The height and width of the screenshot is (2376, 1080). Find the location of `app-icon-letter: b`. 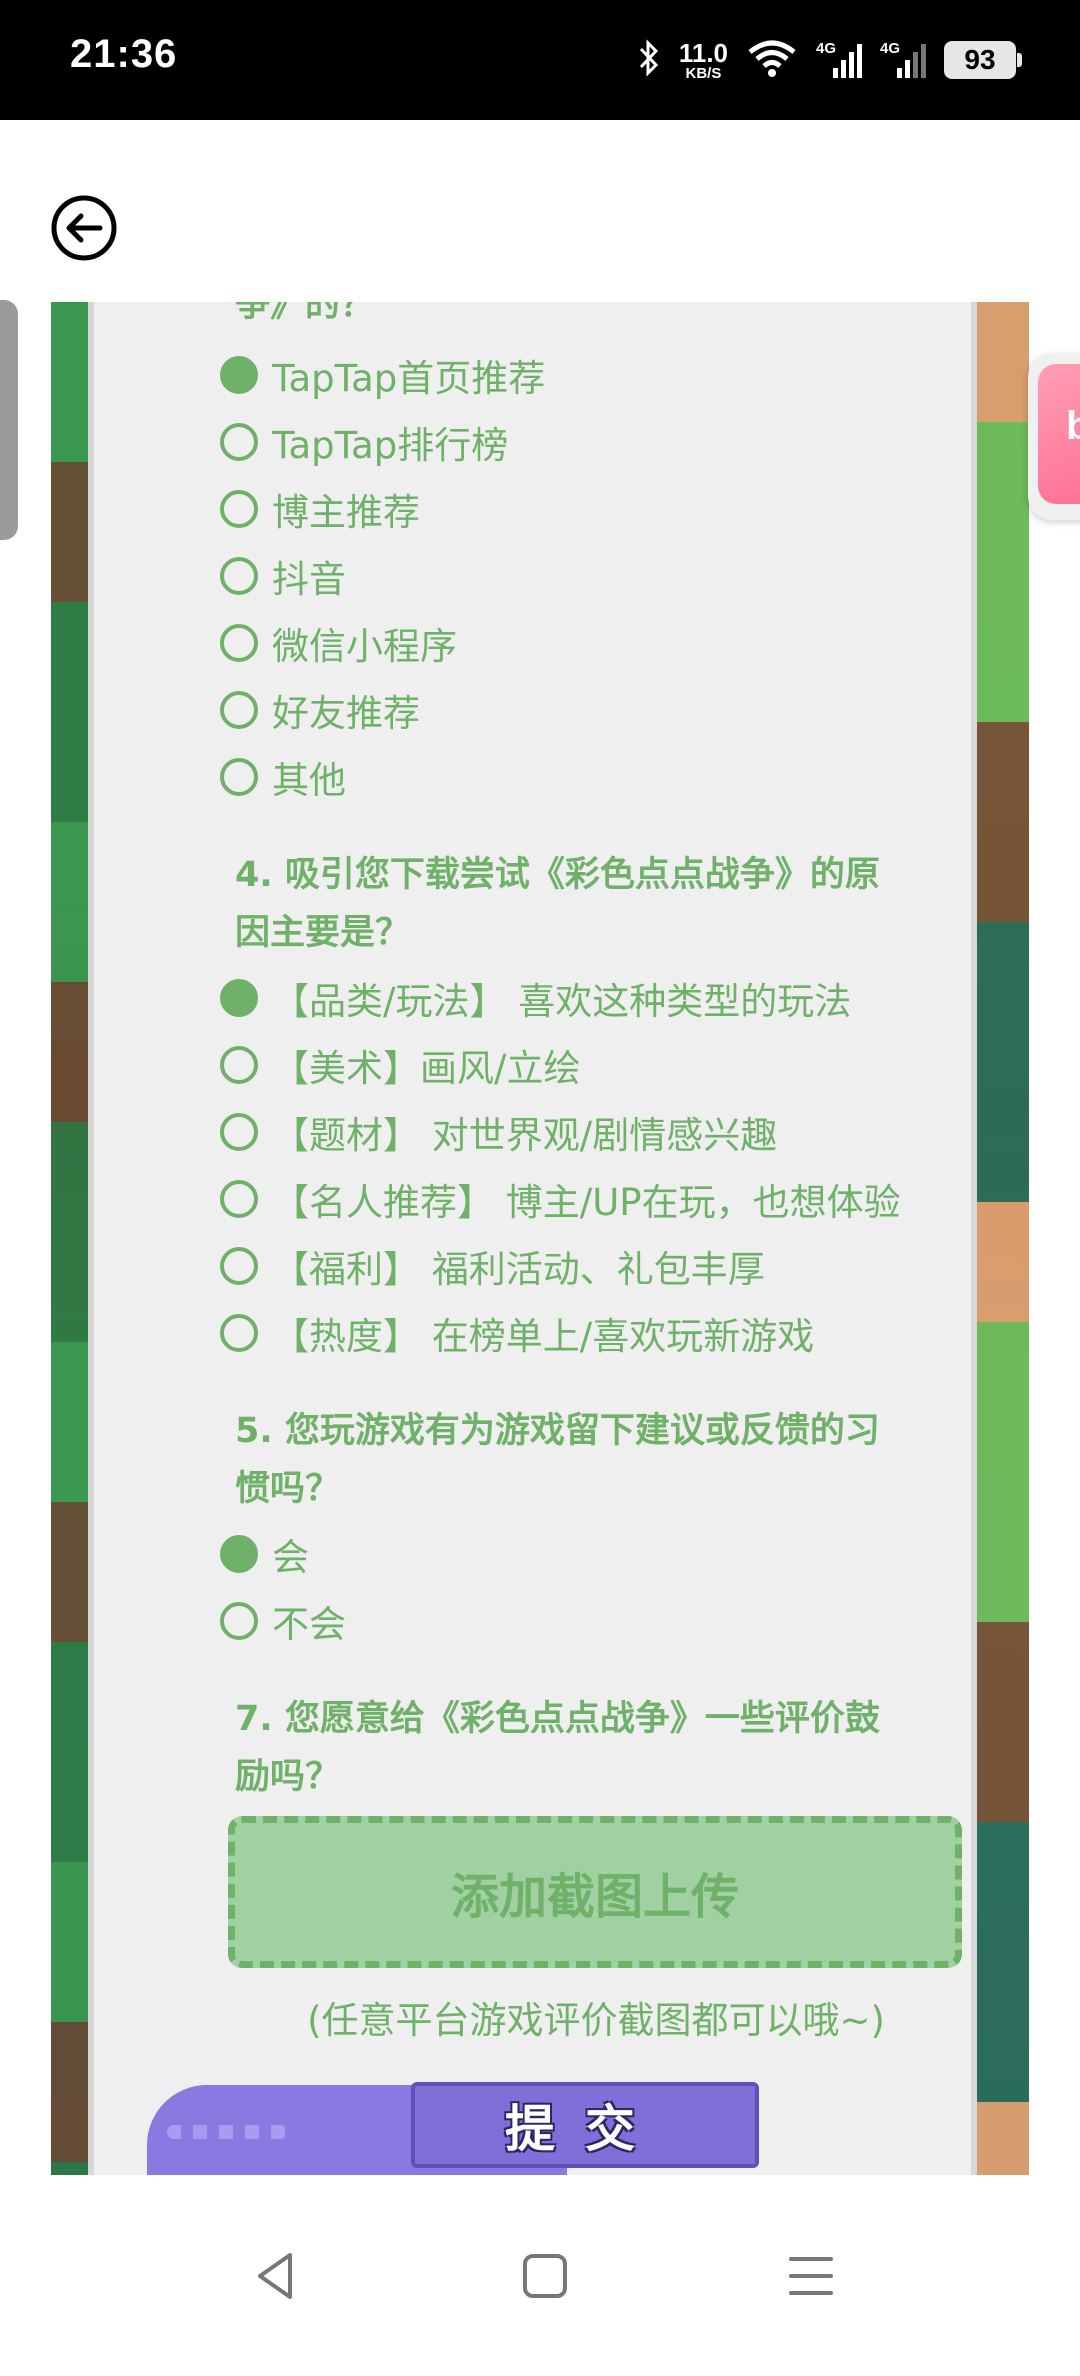

app-icon-letter: b is located at coordinates (1073, 426).